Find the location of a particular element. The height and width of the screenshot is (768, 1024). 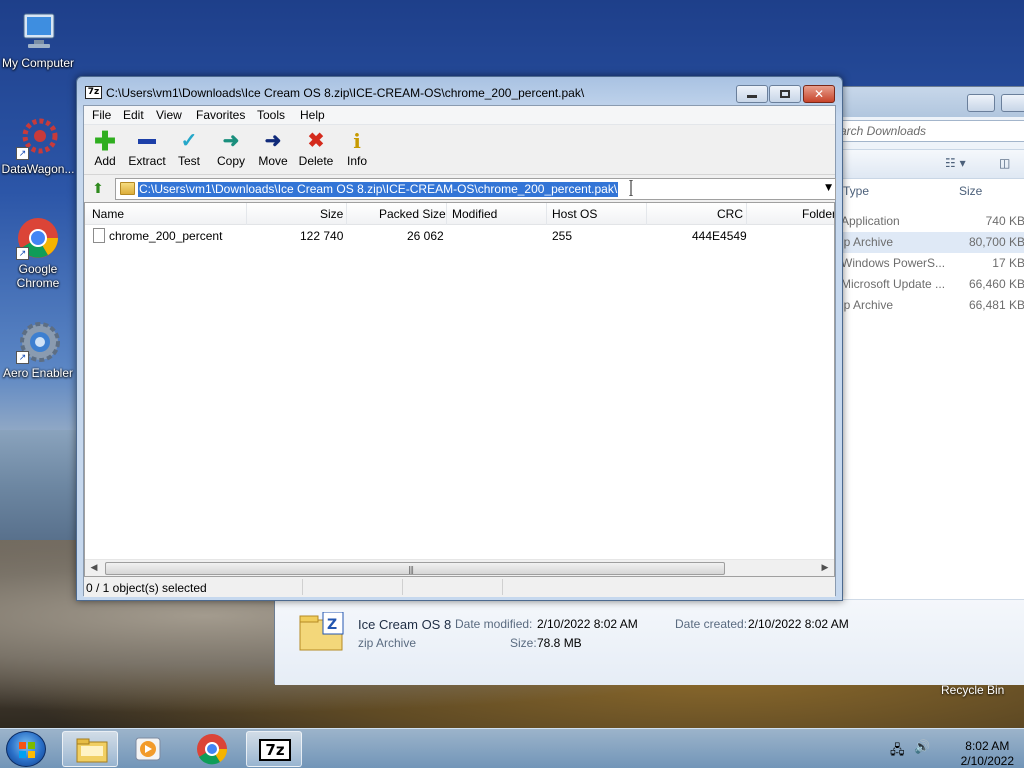

menu-edit: Edit is located at coordinates (133, 115).